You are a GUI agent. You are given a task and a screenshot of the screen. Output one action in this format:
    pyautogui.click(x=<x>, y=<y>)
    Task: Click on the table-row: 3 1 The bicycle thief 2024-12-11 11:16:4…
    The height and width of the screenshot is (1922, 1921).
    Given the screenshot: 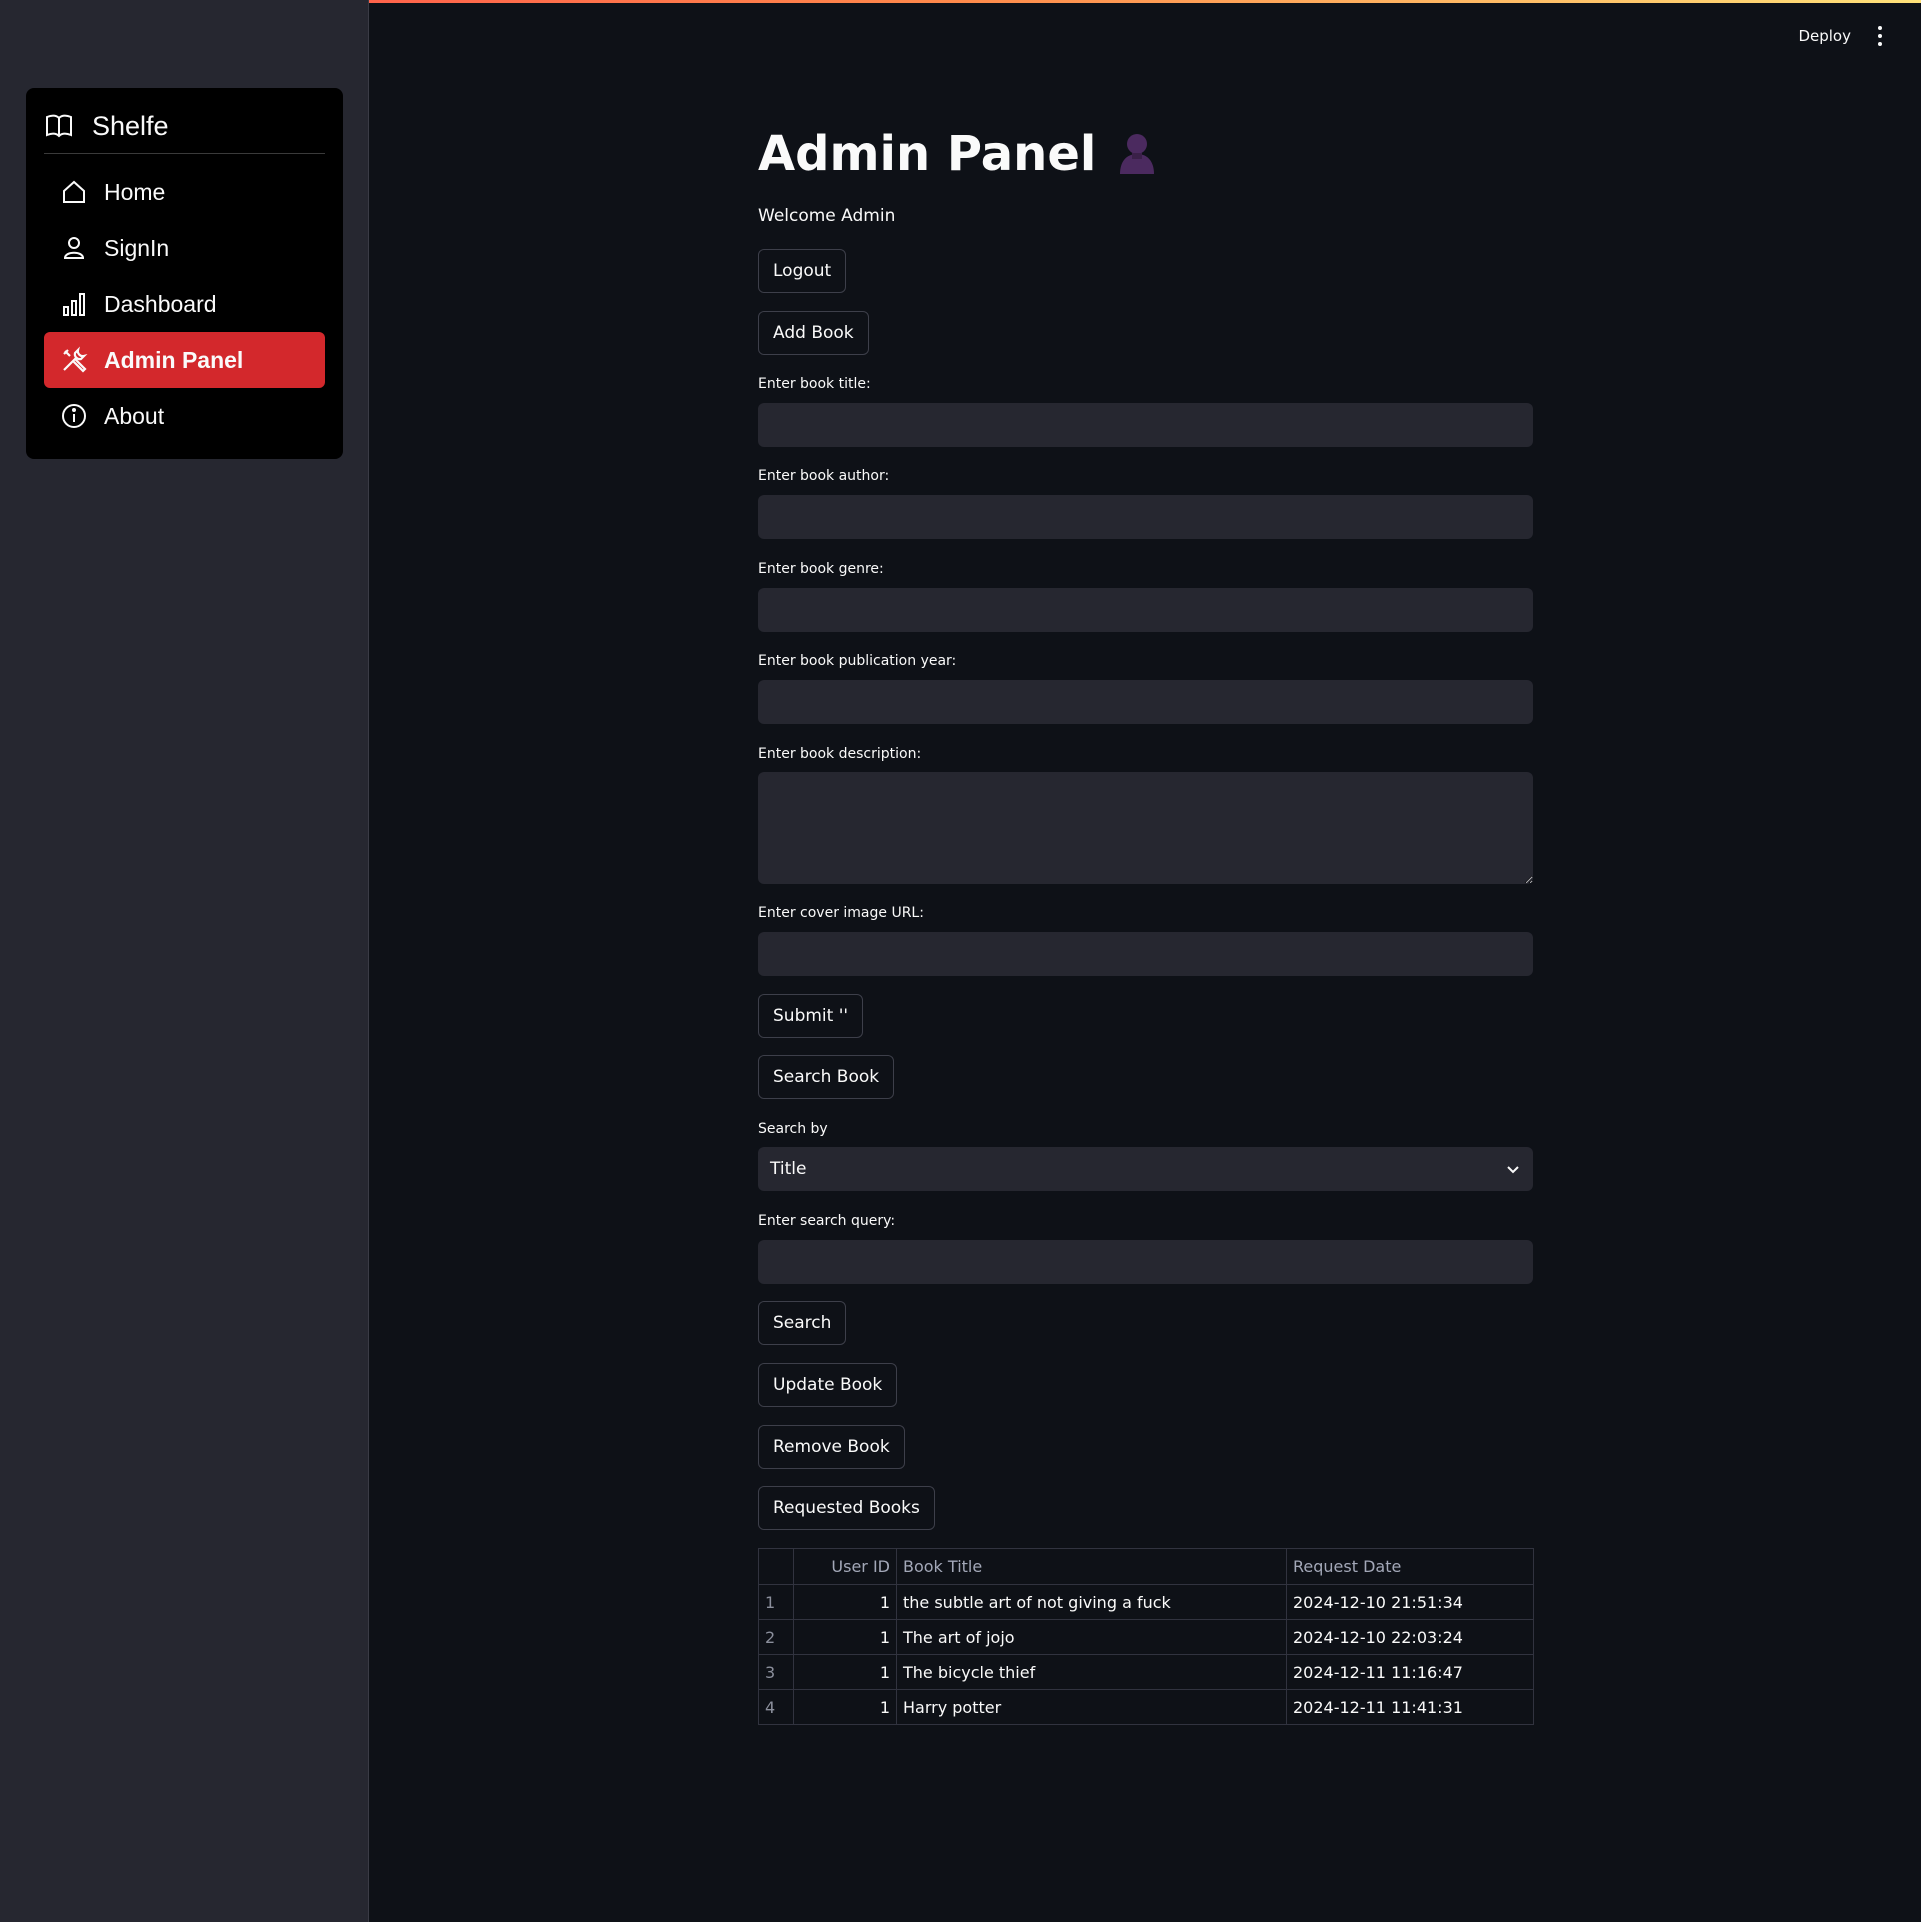 What is the action you would take?
    pyautogui.click(x=1146, y=1672)
    